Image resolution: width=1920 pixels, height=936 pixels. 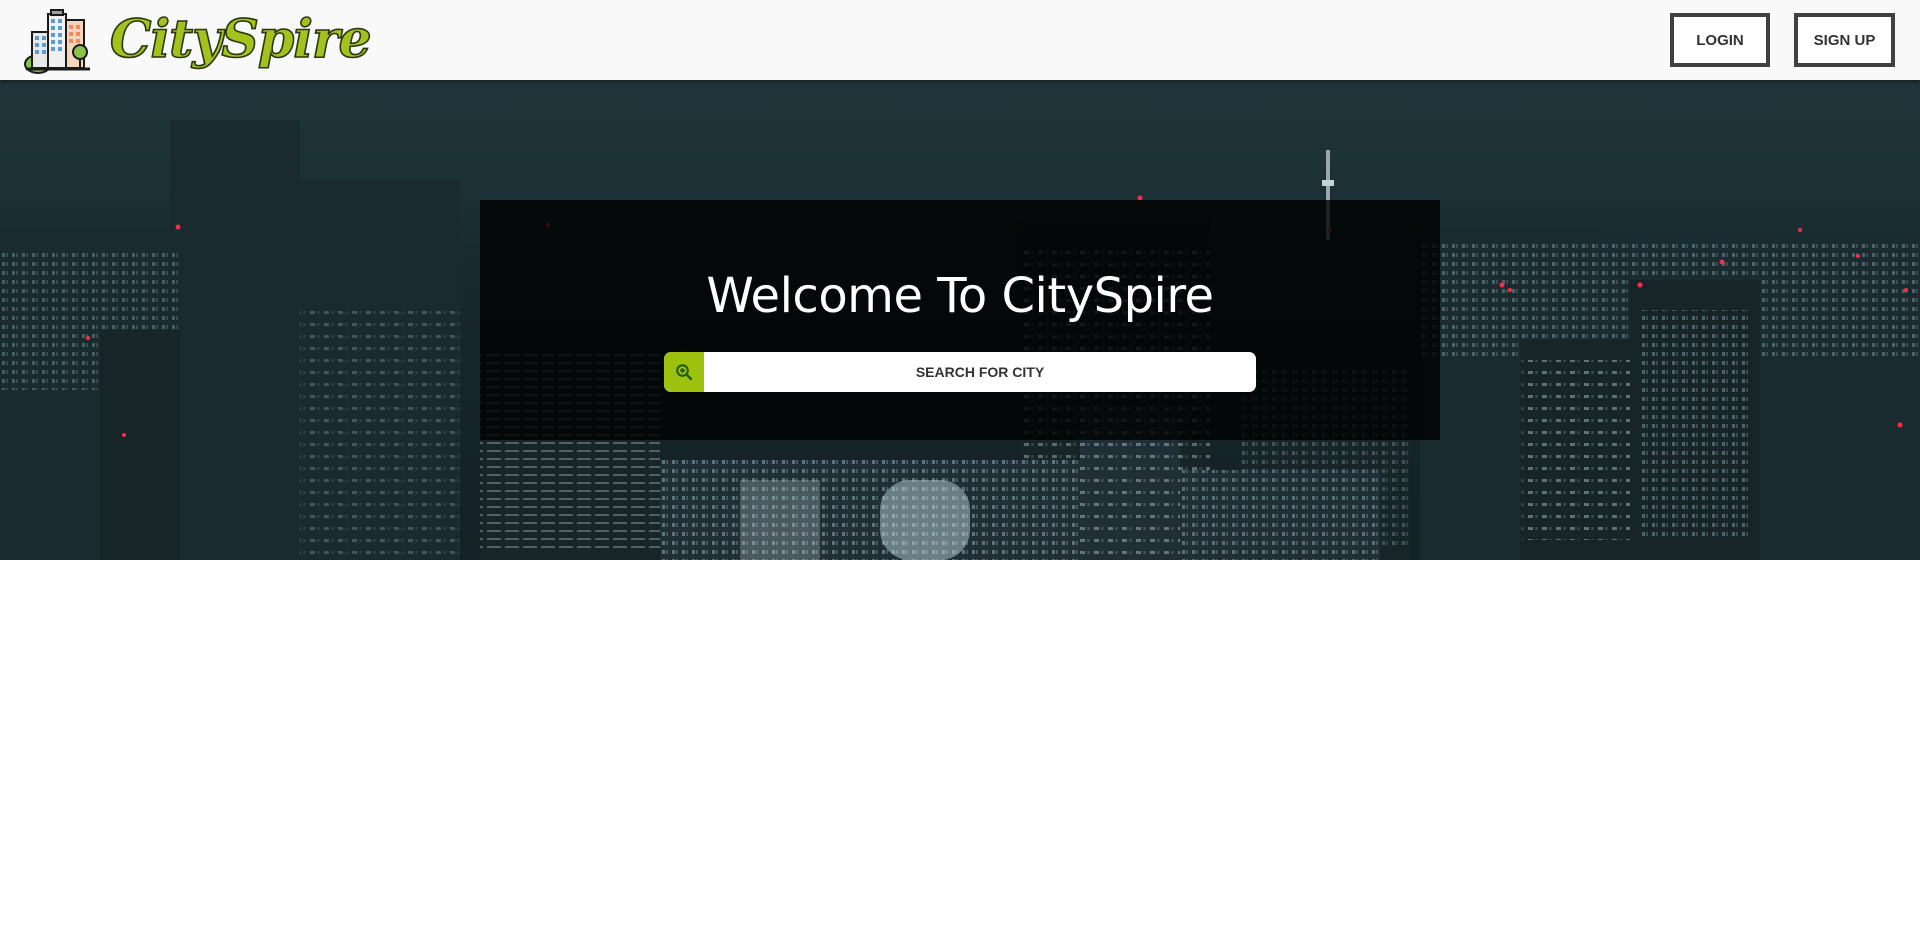 I want to click on top-nav-bar: CitySpire LOGIN SIGN UP, so click(x=960, y=40).